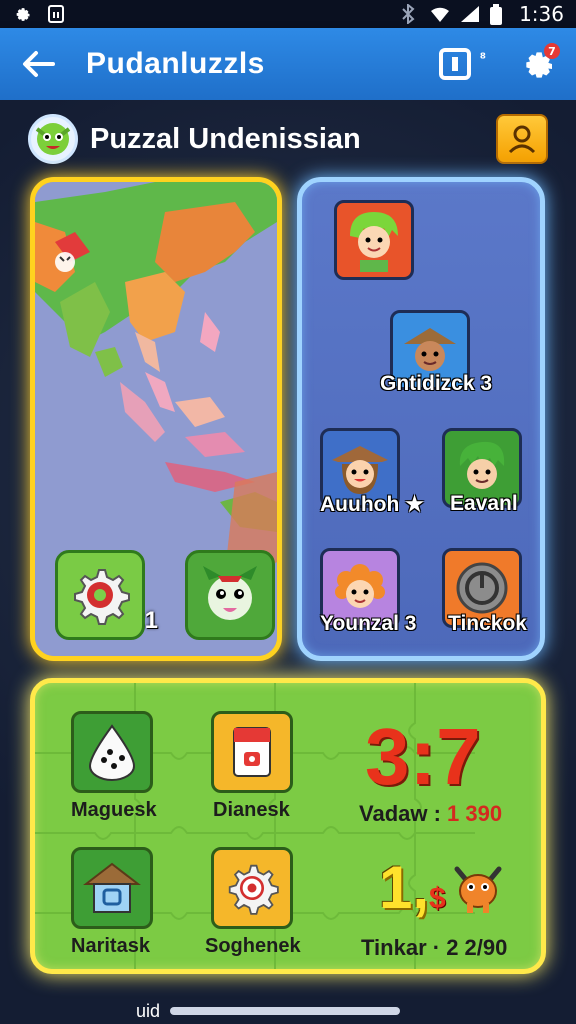 The width and height of the screenshot is (576, 1024). Describe the element at coordinates (148, 1010) in the screenshot. I see `footer-label: uid` at that location.